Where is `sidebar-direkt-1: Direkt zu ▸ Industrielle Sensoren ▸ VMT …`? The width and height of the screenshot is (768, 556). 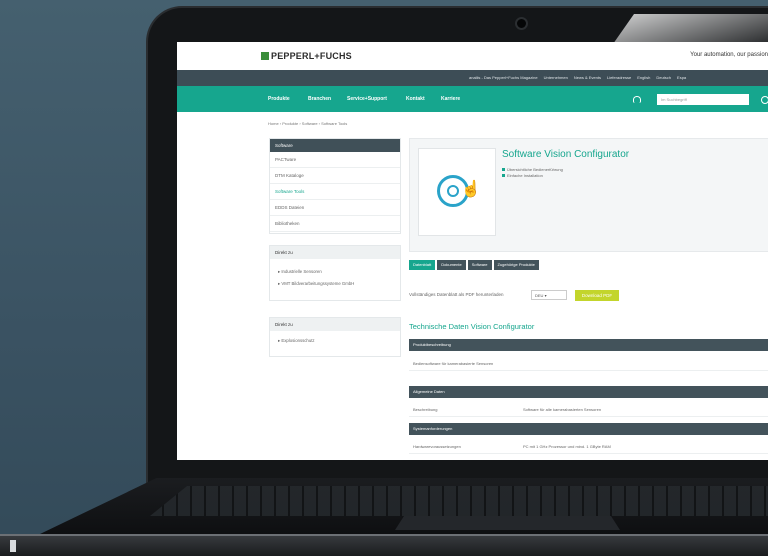 sidebar-direkt-1: Direkt zu ▸ Industrielle Sensoren ▸ VMT … is located at coordinates (335, 273).